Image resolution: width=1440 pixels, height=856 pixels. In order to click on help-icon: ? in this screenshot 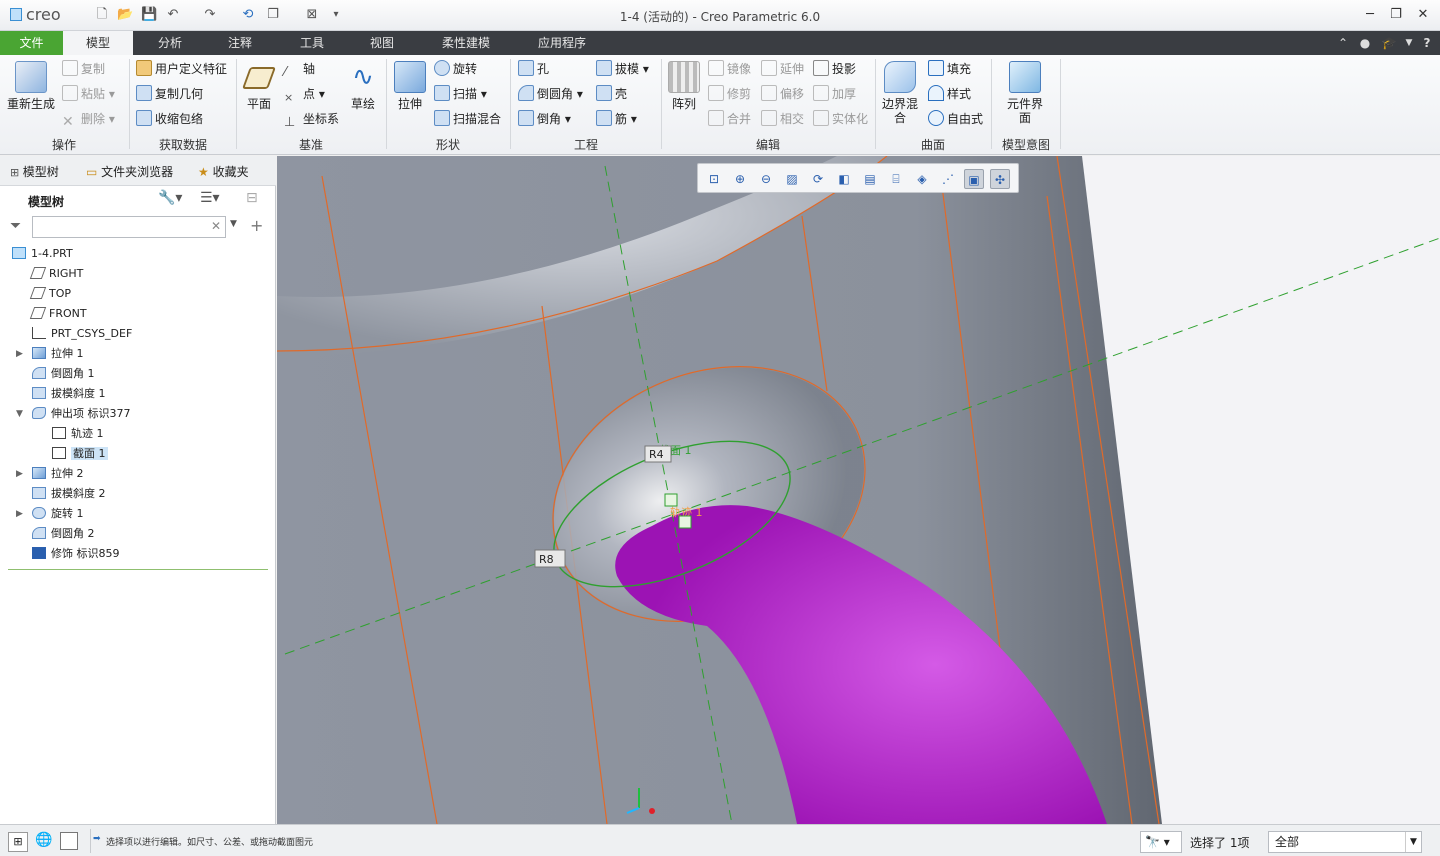, I will do `click(1427, 43)`.